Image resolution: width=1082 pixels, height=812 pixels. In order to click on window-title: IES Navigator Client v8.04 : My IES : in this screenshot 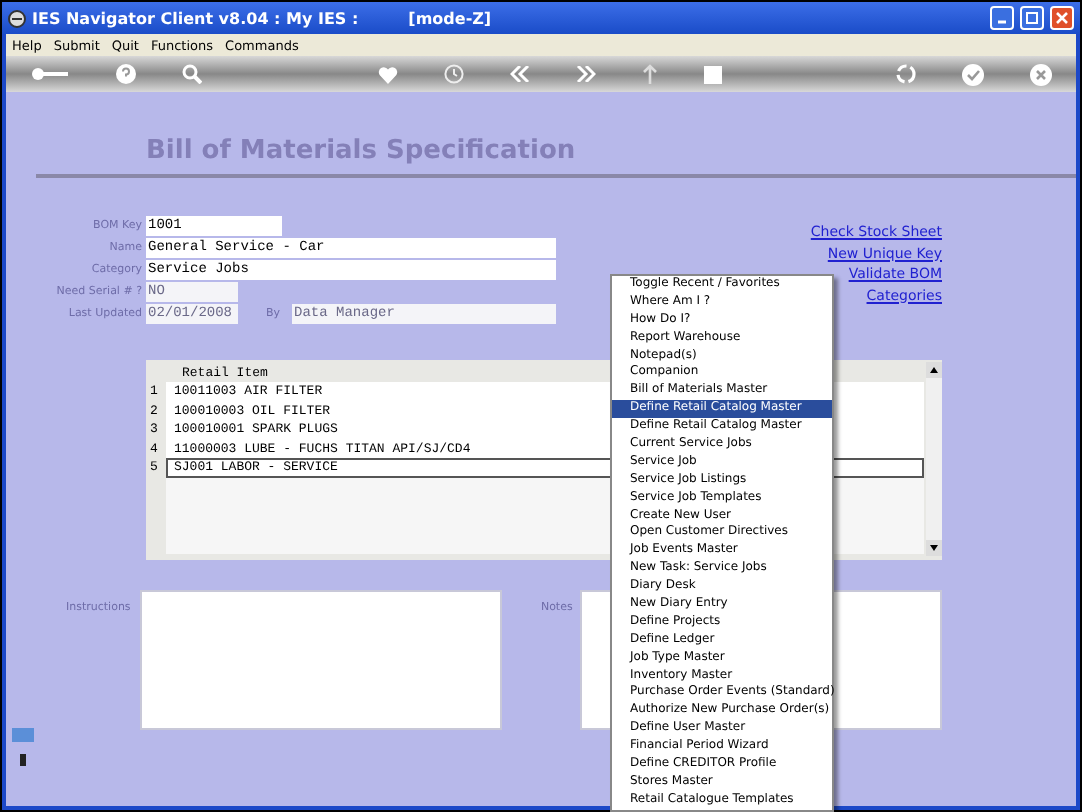, I will do `click(195, 18)`.